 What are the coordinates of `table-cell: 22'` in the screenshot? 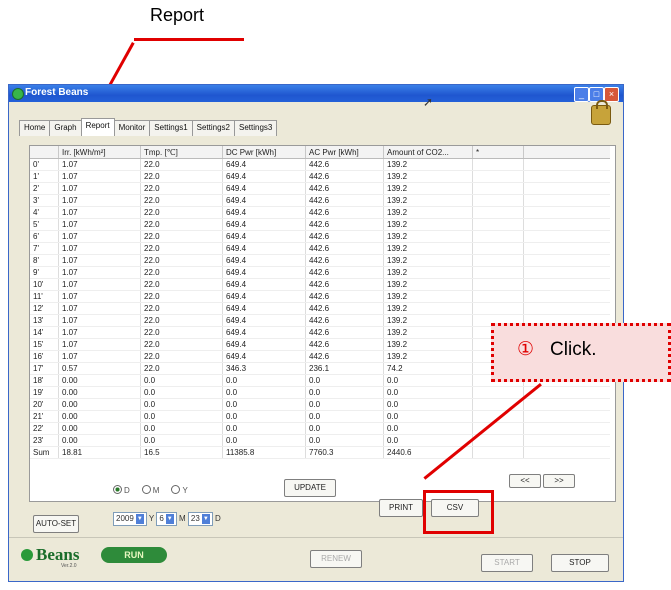 It's located at (44, 428).